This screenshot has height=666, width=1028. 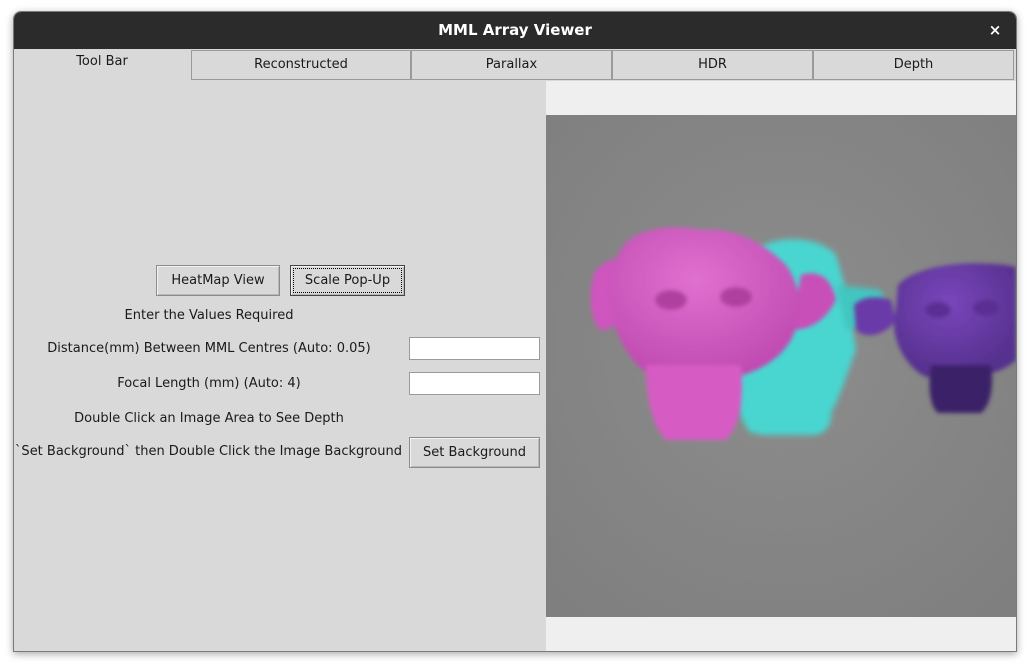 I want to click on tab-tool-bar: Tool Bar, so click(x=102, y=65).